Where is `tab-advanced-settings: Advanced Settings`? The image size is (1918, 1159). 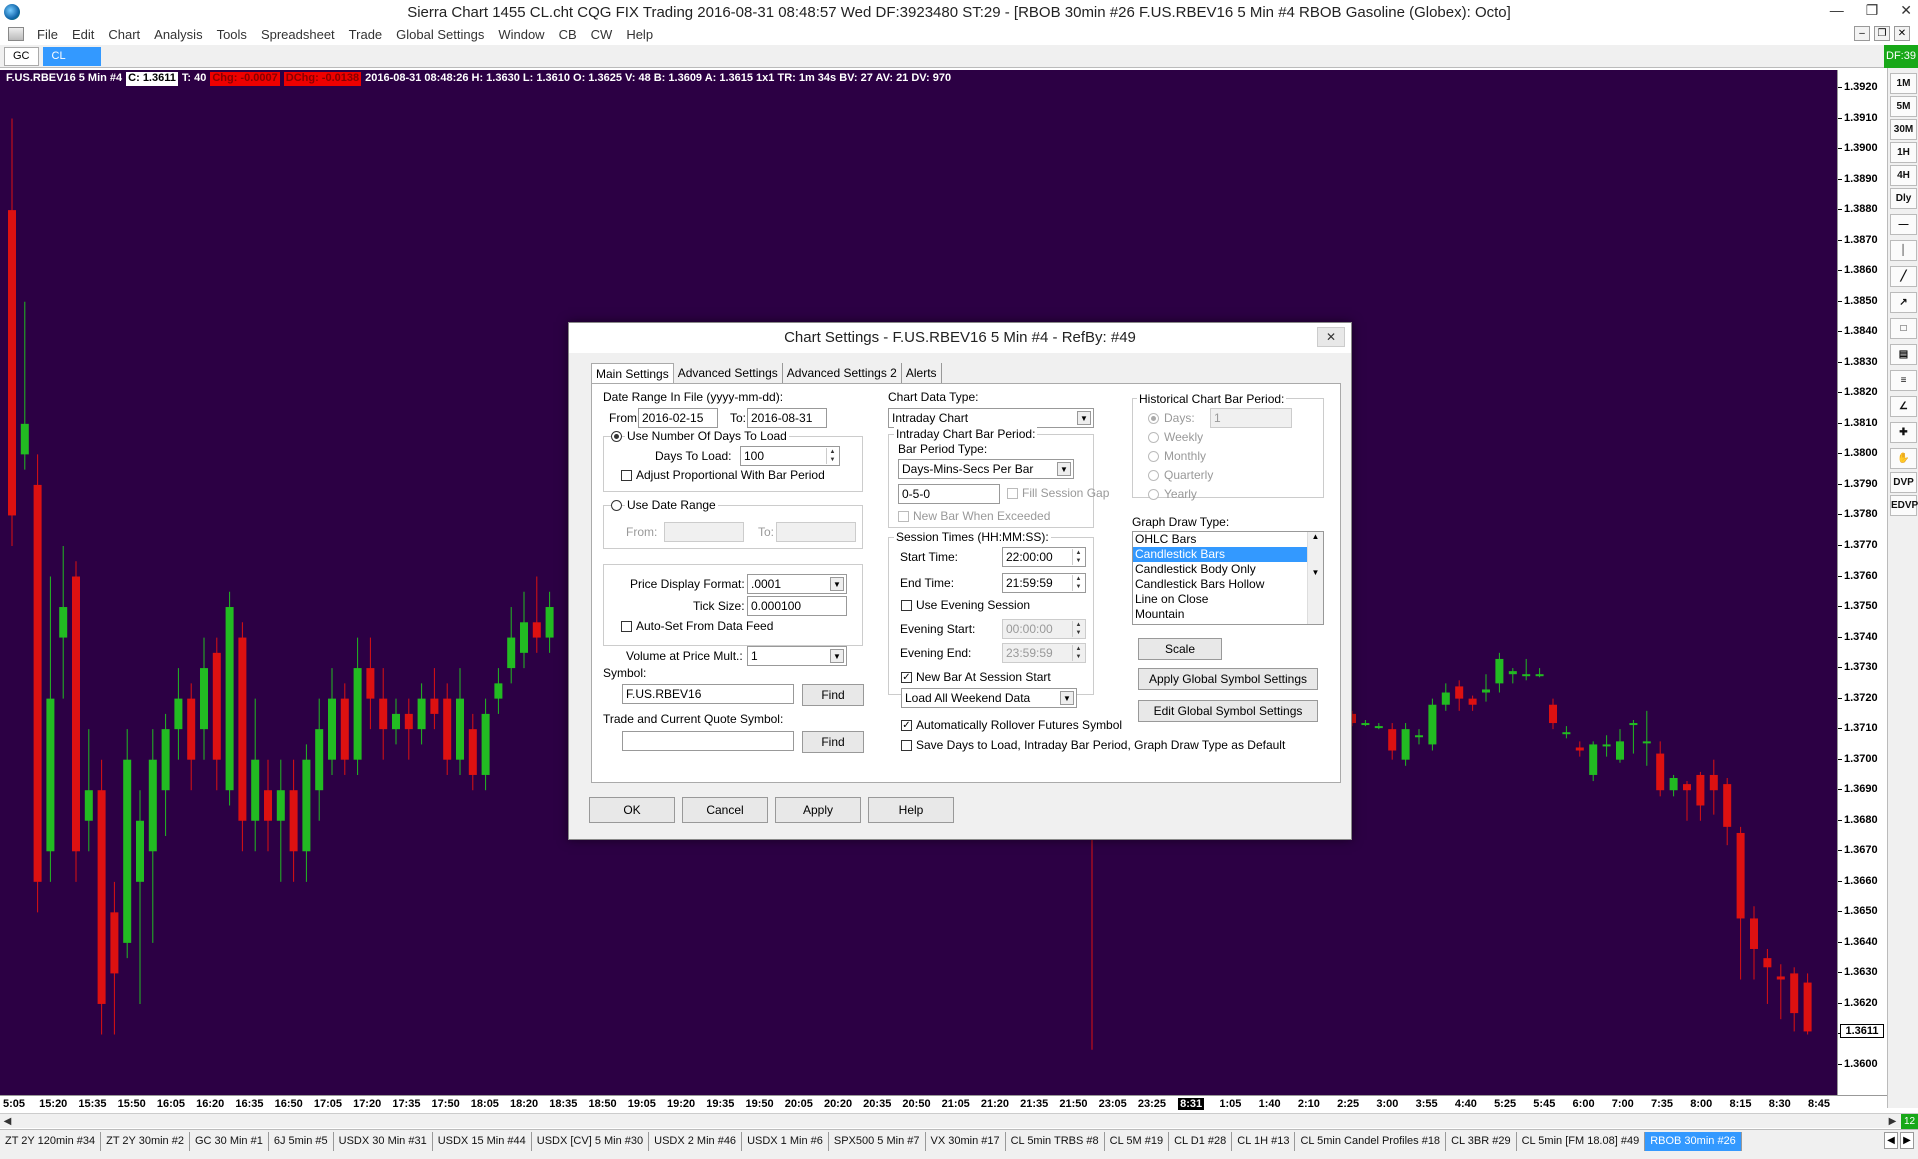 tab-advanced-settings: Advanced Settings is located at coordinates (728, 373).